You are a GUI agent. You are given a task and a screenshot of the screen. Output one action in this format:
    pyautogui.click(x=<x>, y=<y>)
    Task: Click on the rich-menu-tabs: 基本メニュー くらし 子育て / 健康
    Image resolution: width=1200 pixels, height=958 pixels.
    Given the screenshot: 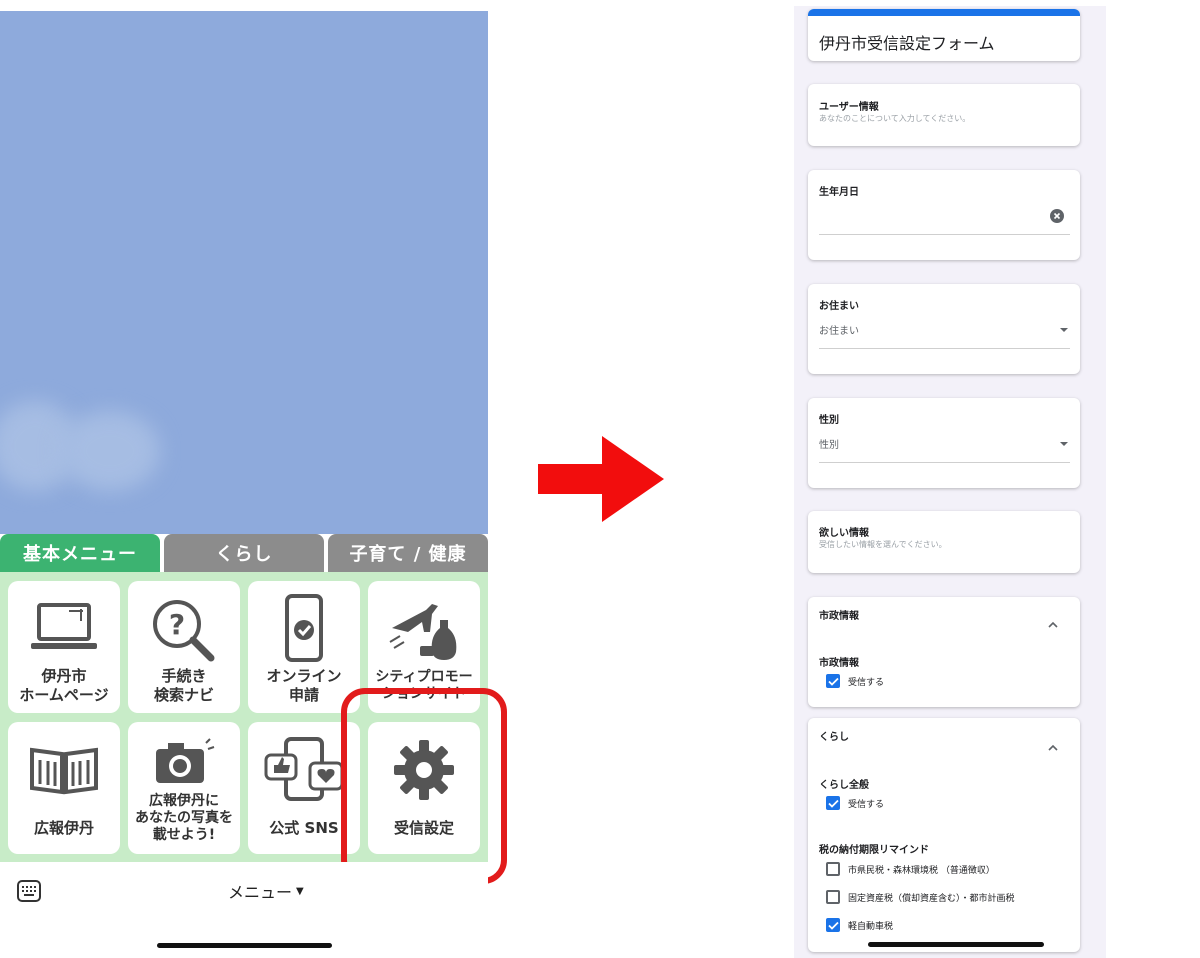 What is the action you would take?
    pyautogui.click(x=244, y=553)
    